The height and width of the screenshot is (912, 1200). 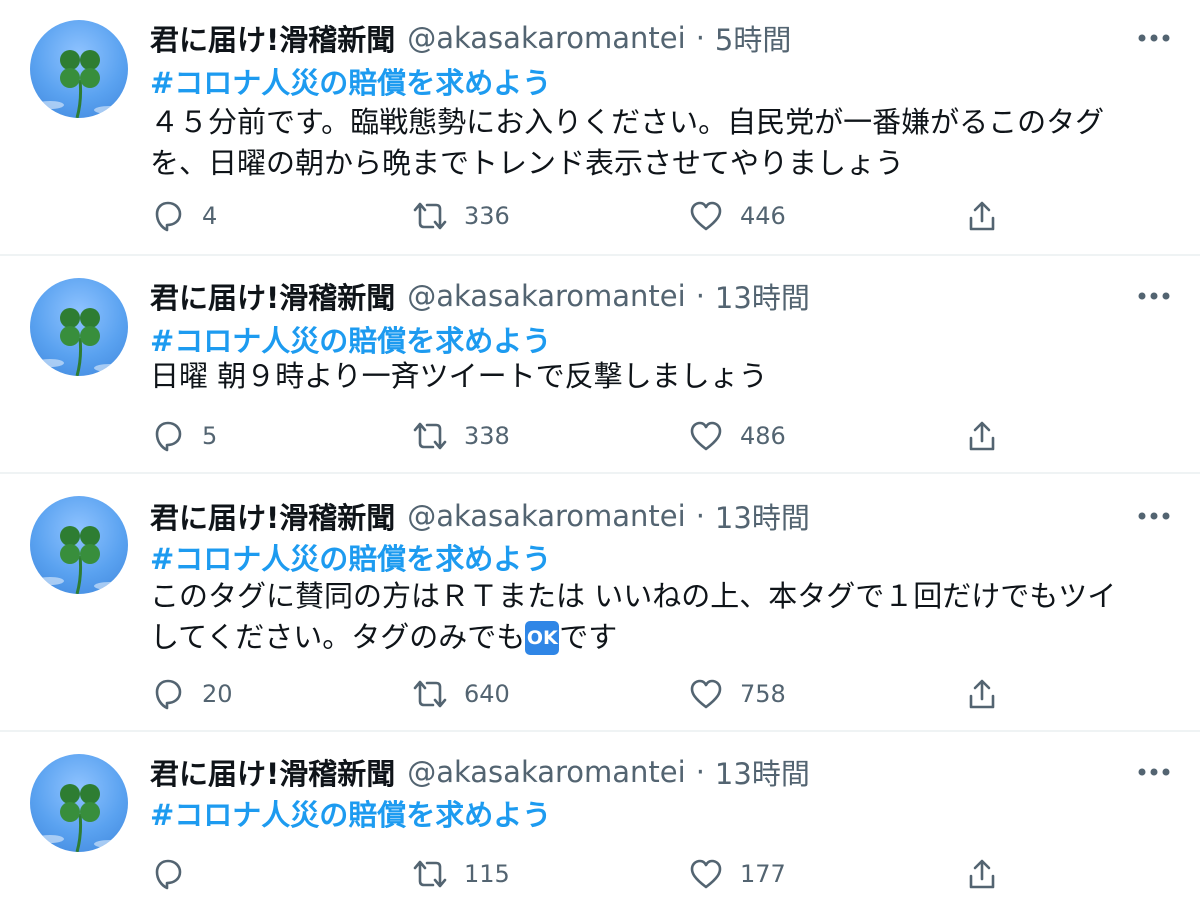 I want to click on retweet-button: 115, so click(x=461, y=874).